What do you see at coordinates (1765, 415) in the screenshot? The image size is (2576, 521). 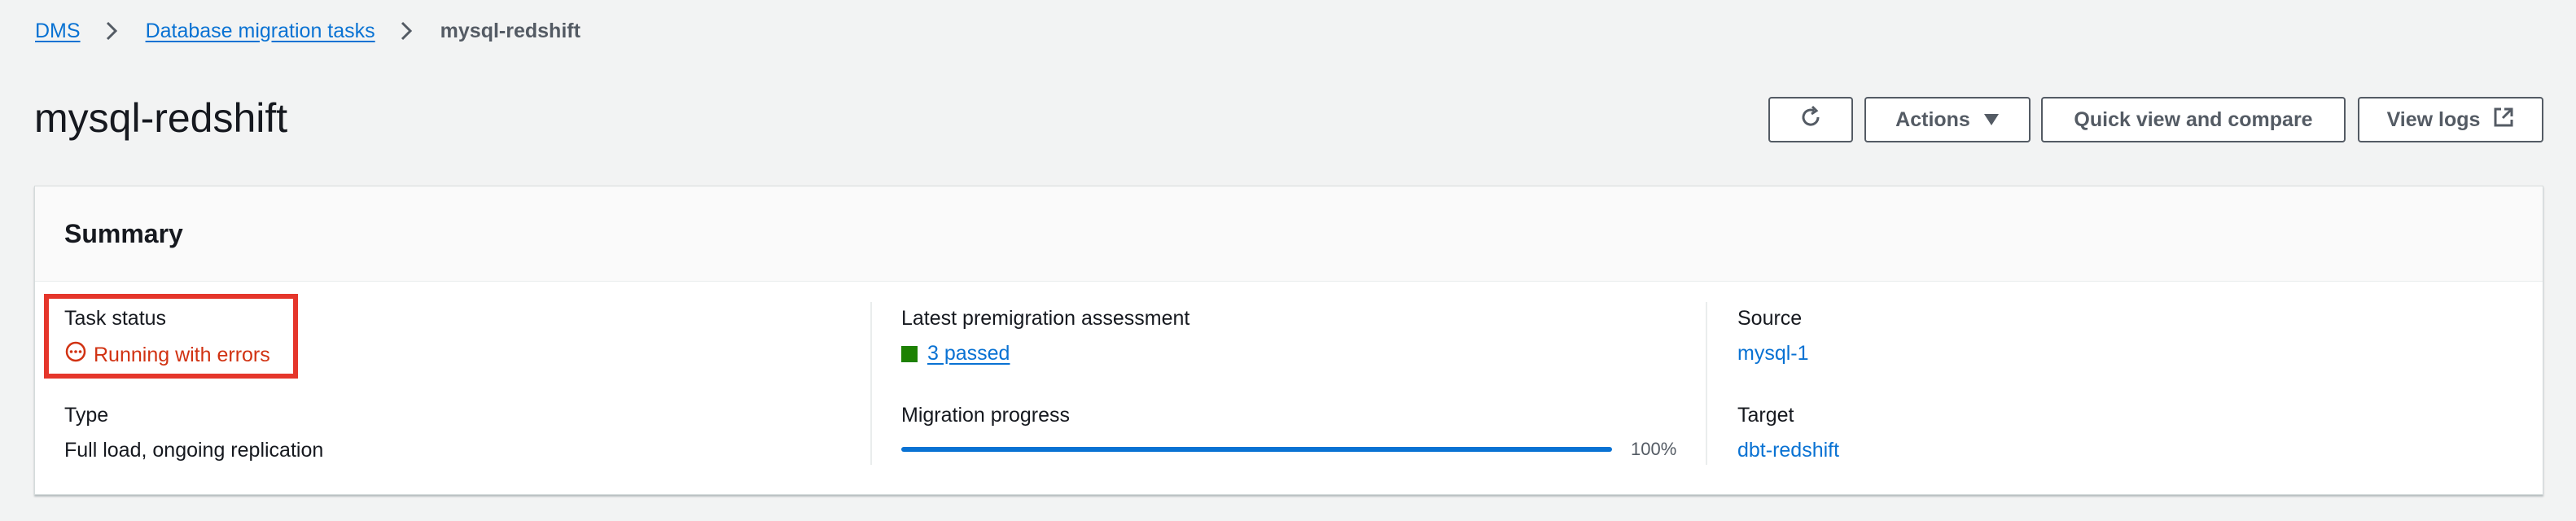 I see `target-label: Target` at bounding box center [1765, 415].